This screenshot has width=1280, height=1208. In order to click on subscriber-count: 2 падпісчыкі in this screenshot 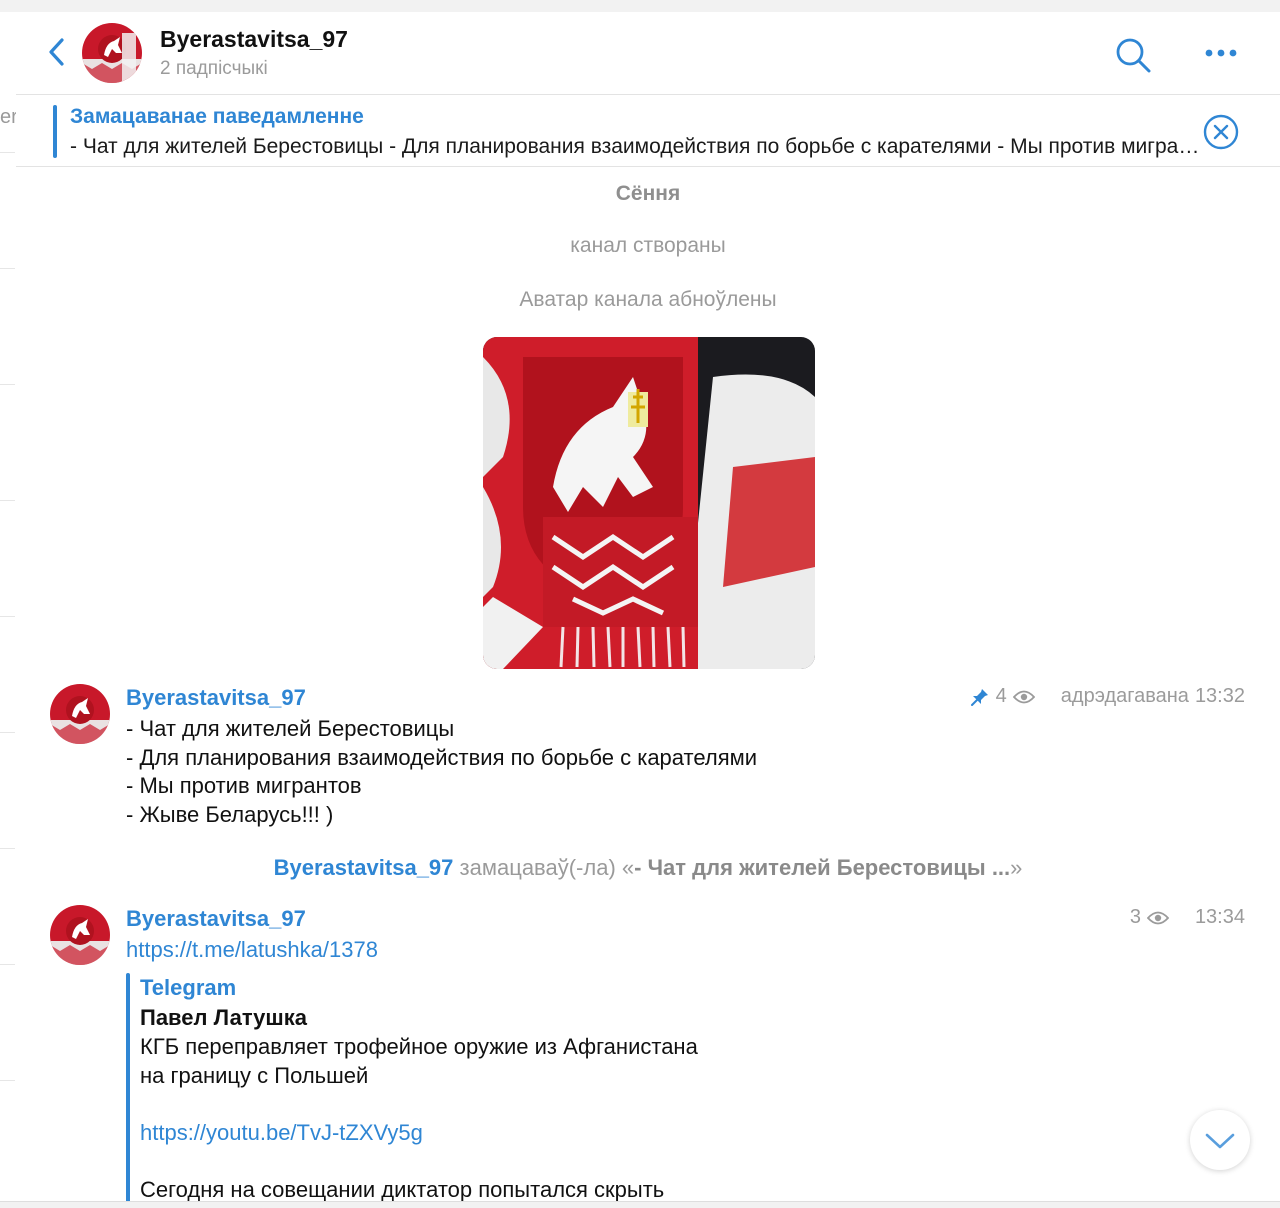, I will do `click(214, 68)`.